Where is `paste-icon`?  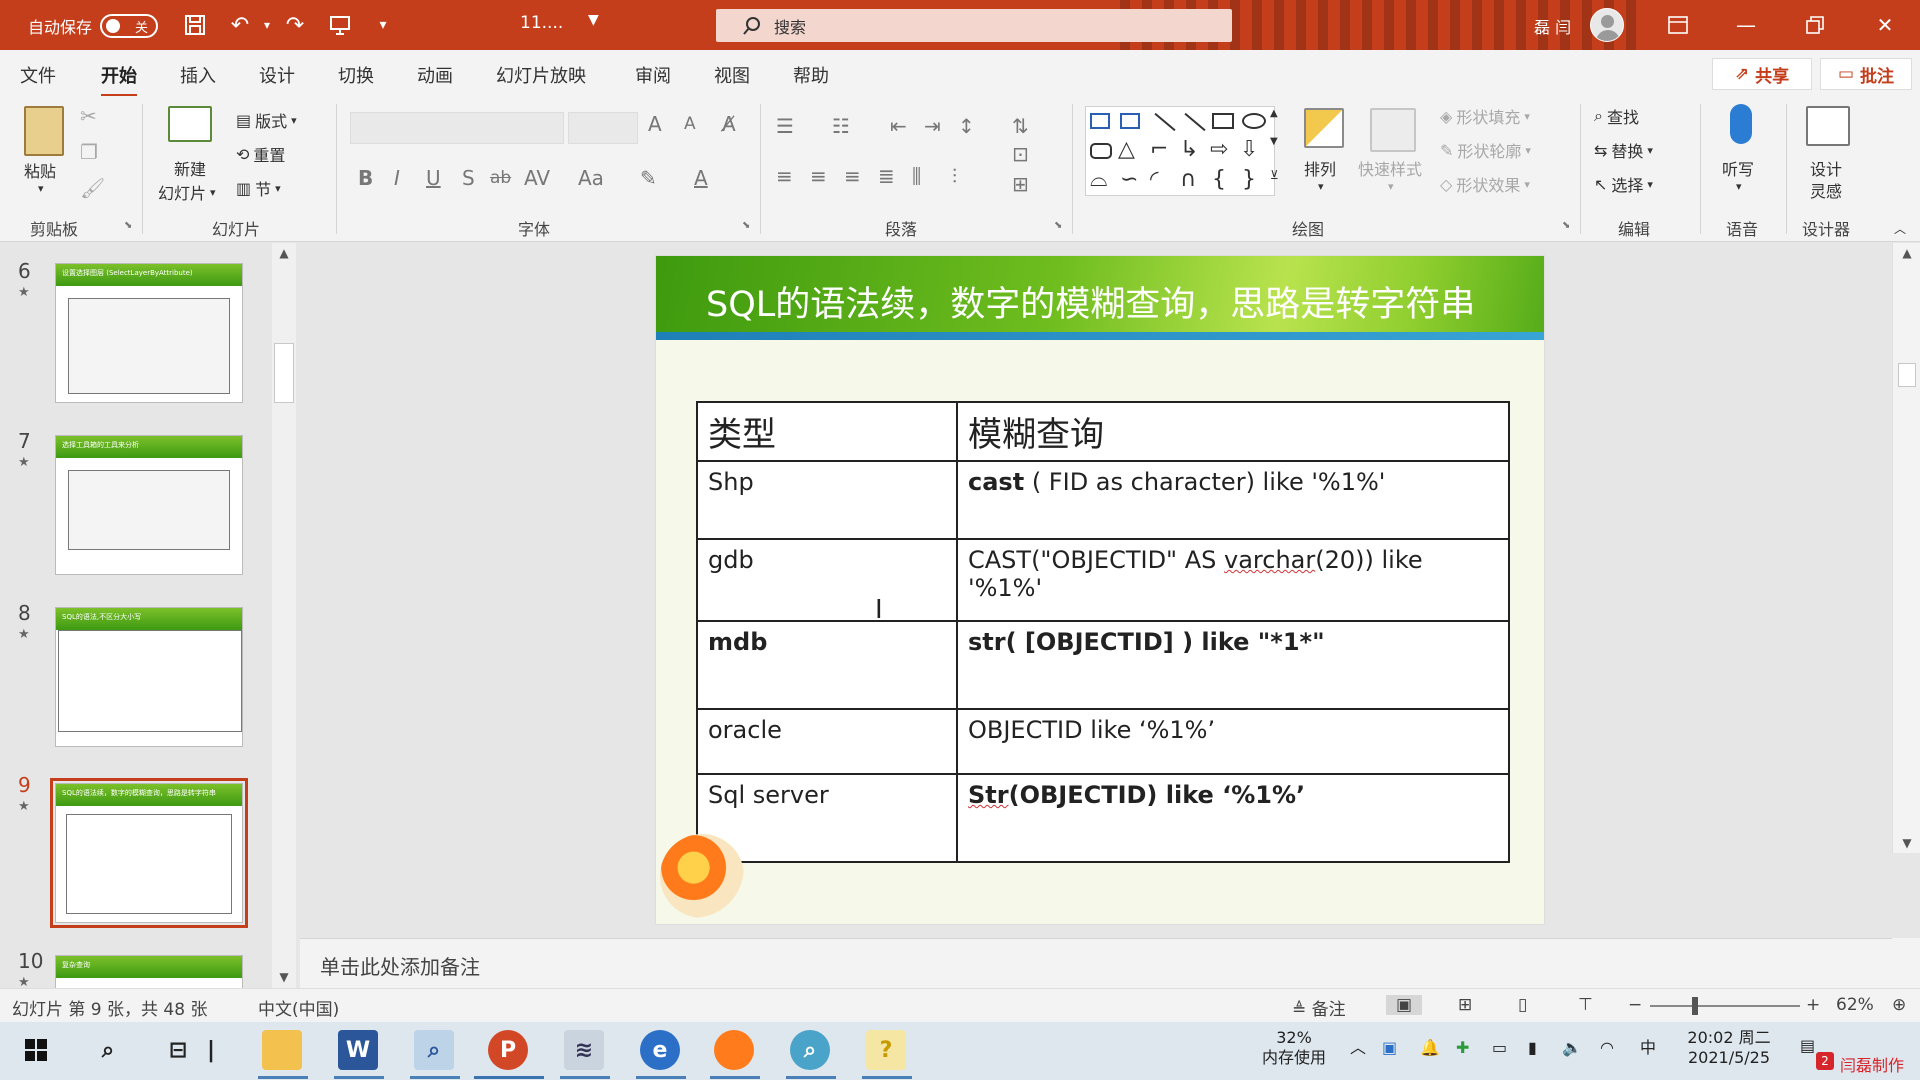 paste-icon is located at coordinates (44, 131).